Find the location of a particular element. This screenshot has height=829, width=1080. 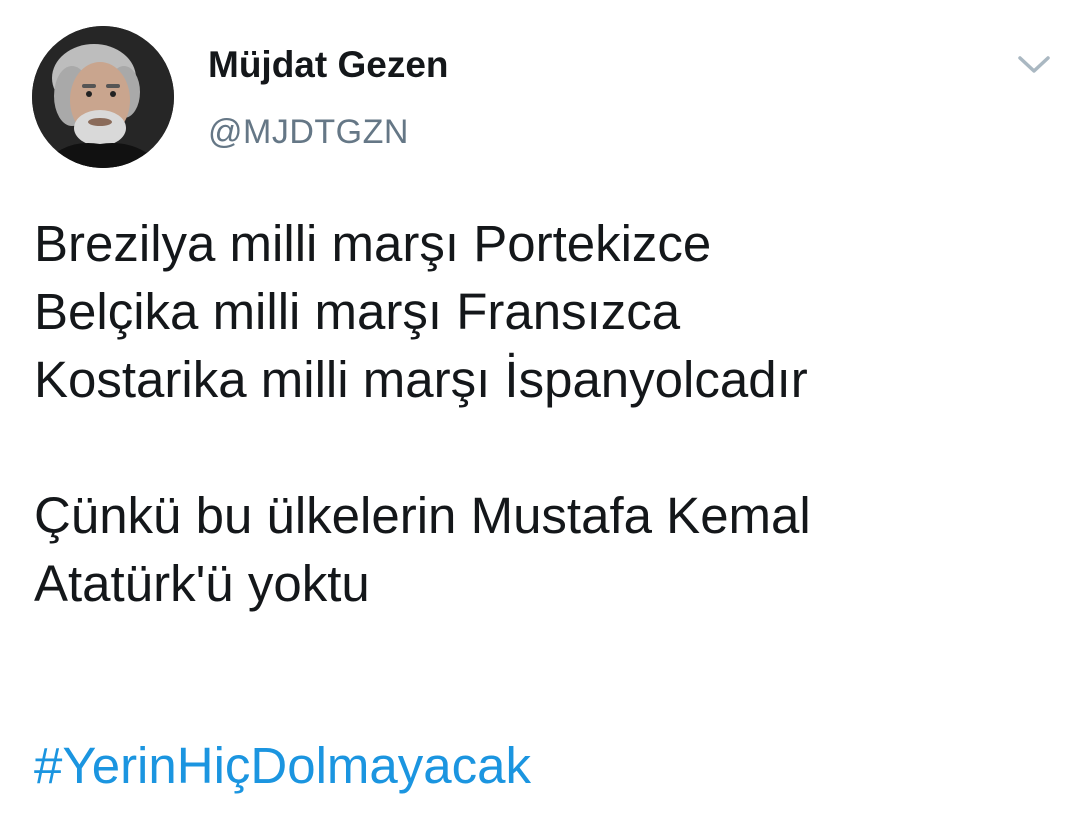

tweet-line: Belçika milli marşı Fransızca is located at coordinates (357, 311).